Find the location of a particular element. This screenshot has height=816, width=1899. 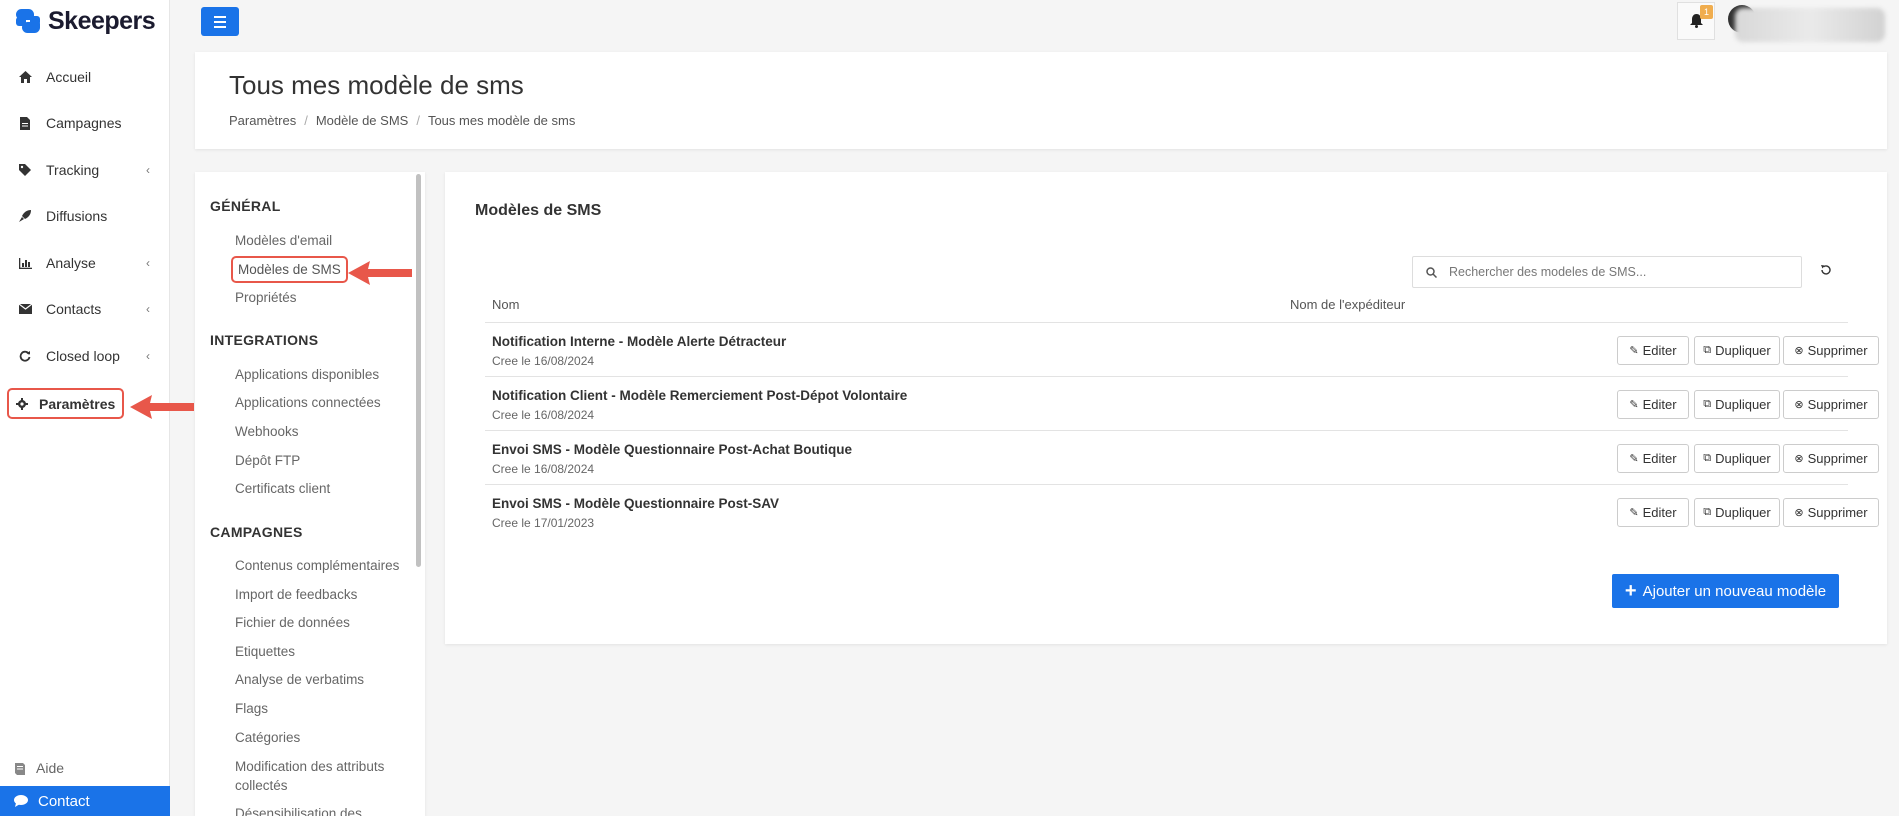

search-box is located at coordinates (1607, 272).